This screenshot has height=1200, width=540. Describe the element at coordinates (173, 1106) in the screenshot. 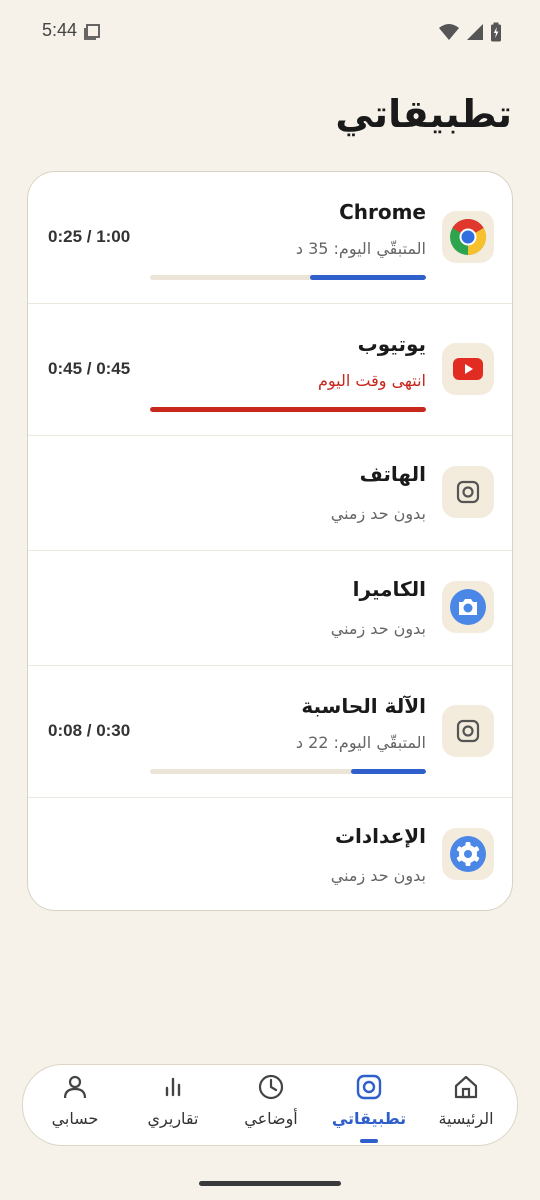

I see `nav-item-reports: تقاريري` at that location.